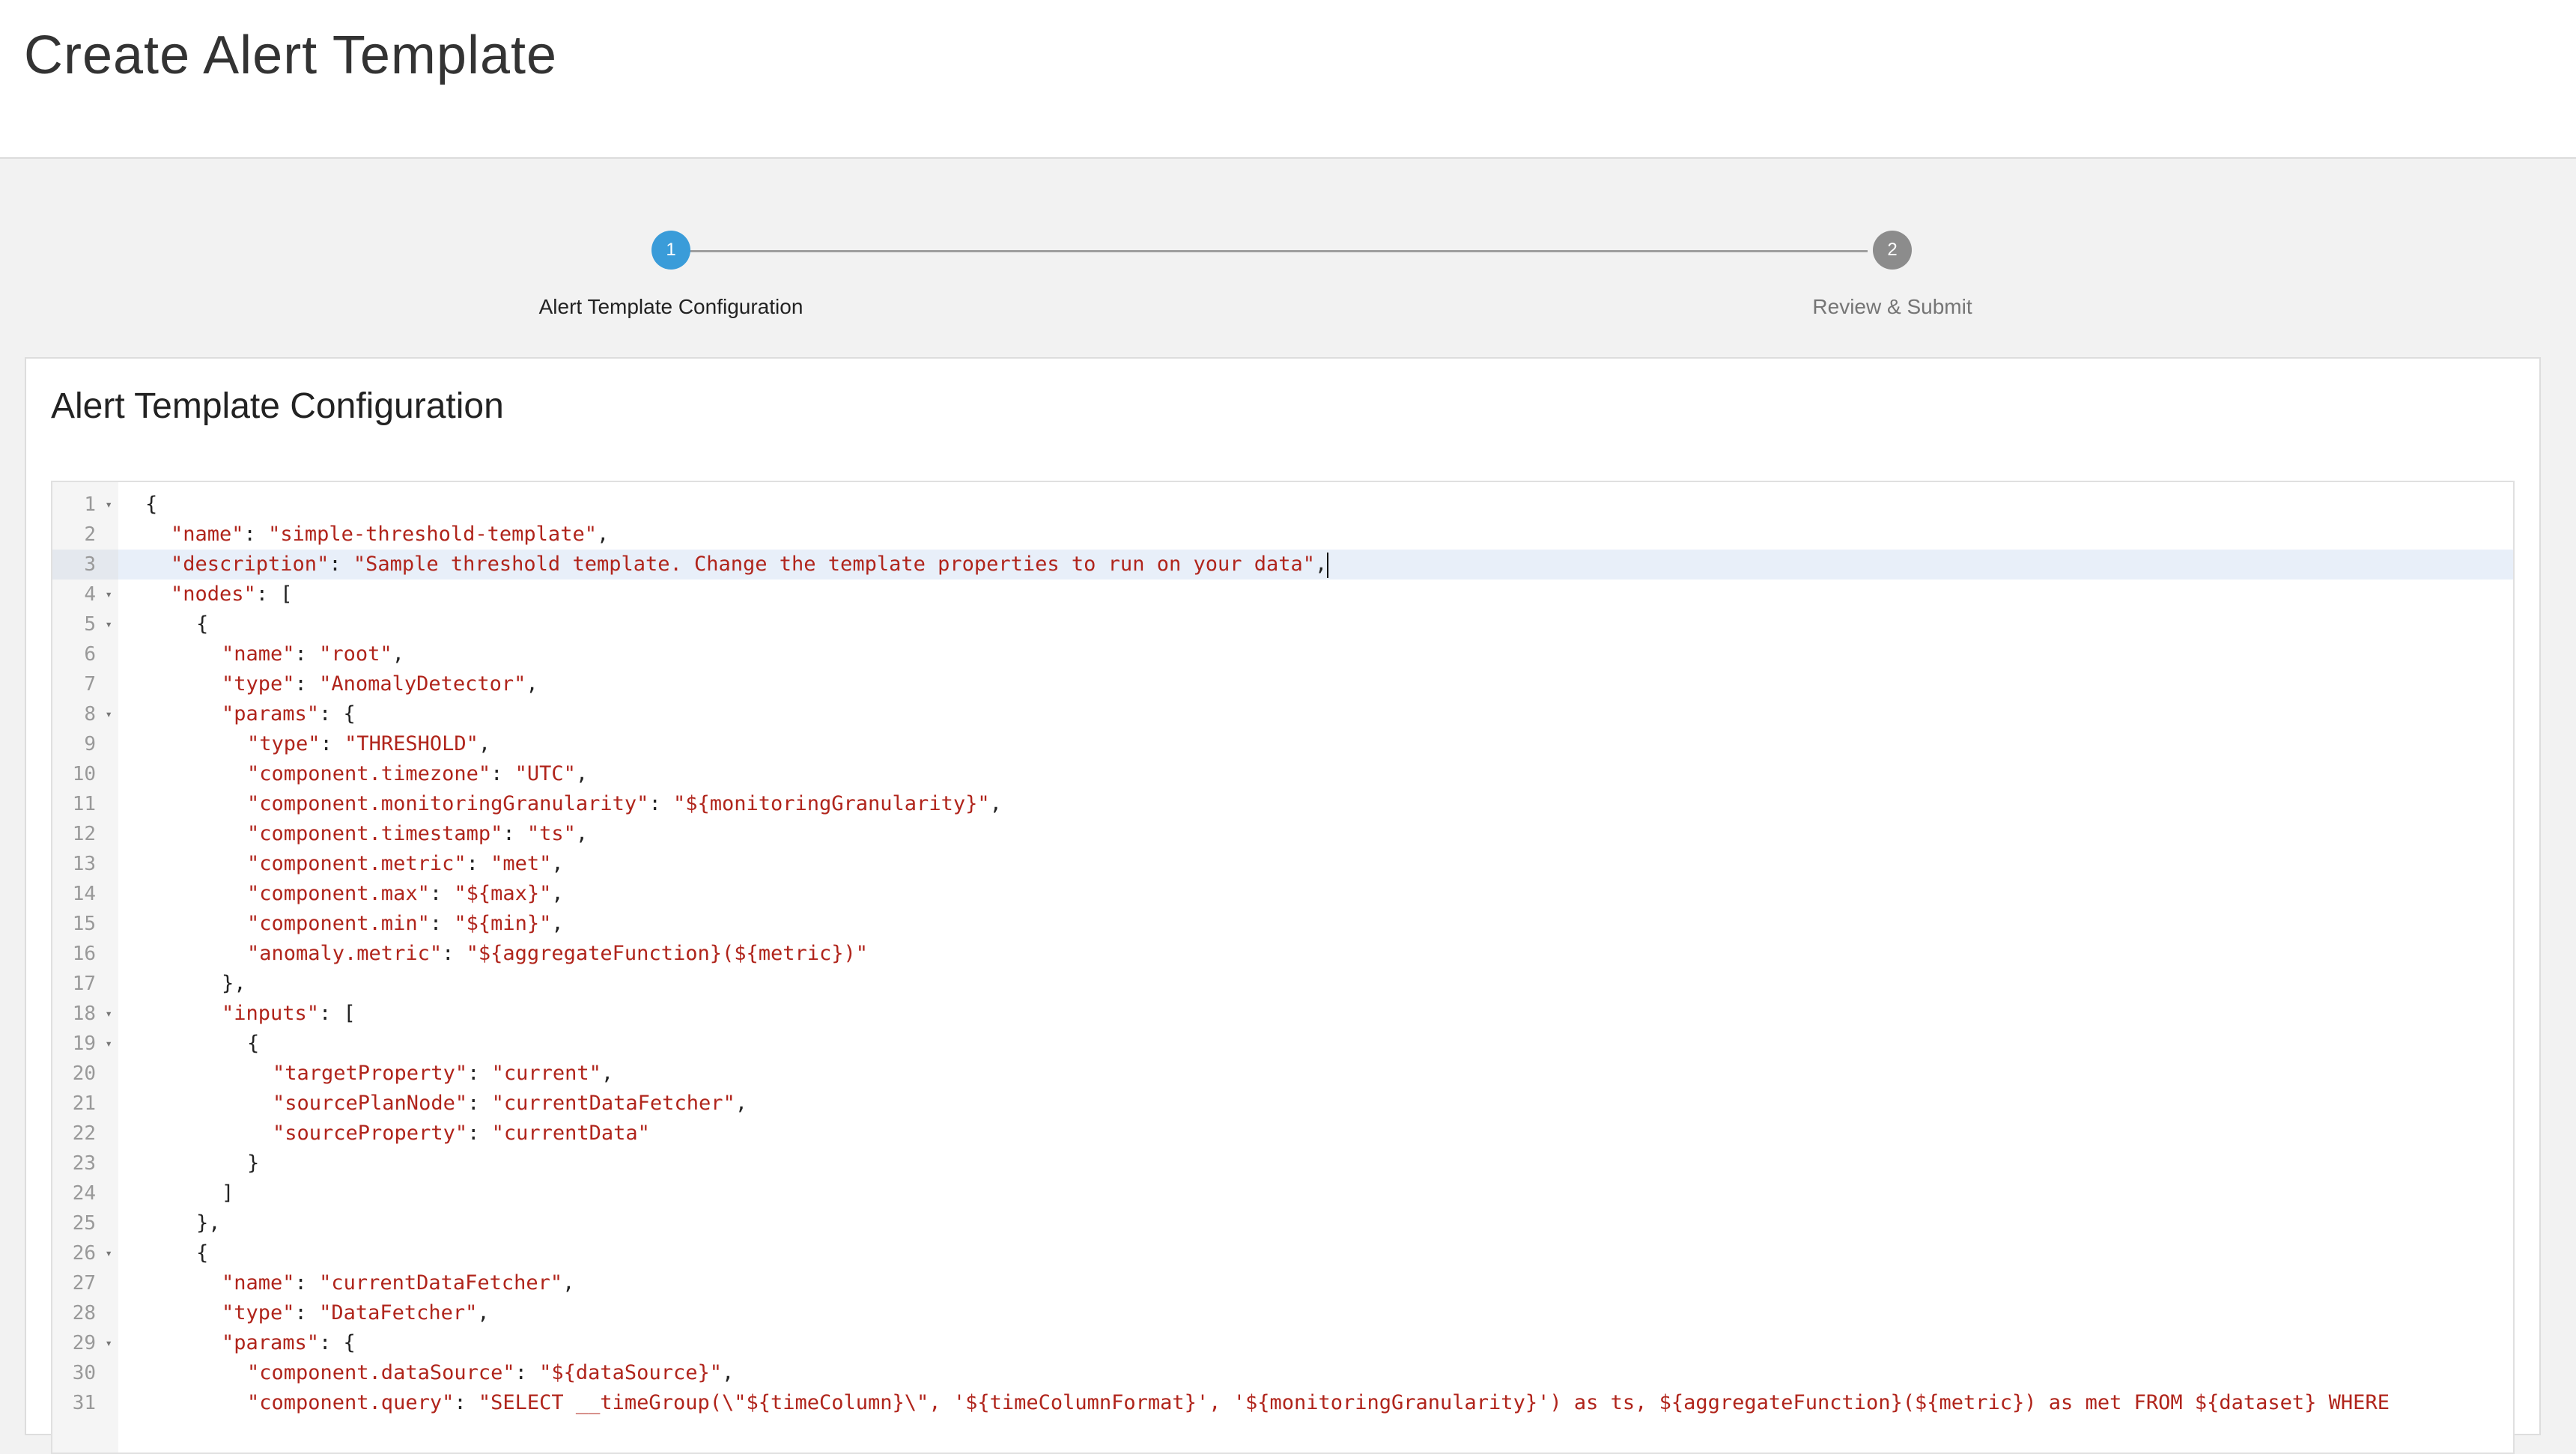 Image resolution: width=2576 pixels, height=1454 pixels. Describe the element at coordinates (1282, 714) in the screenshot. I see `code-line: 8 ▾ "params": {` at that location.